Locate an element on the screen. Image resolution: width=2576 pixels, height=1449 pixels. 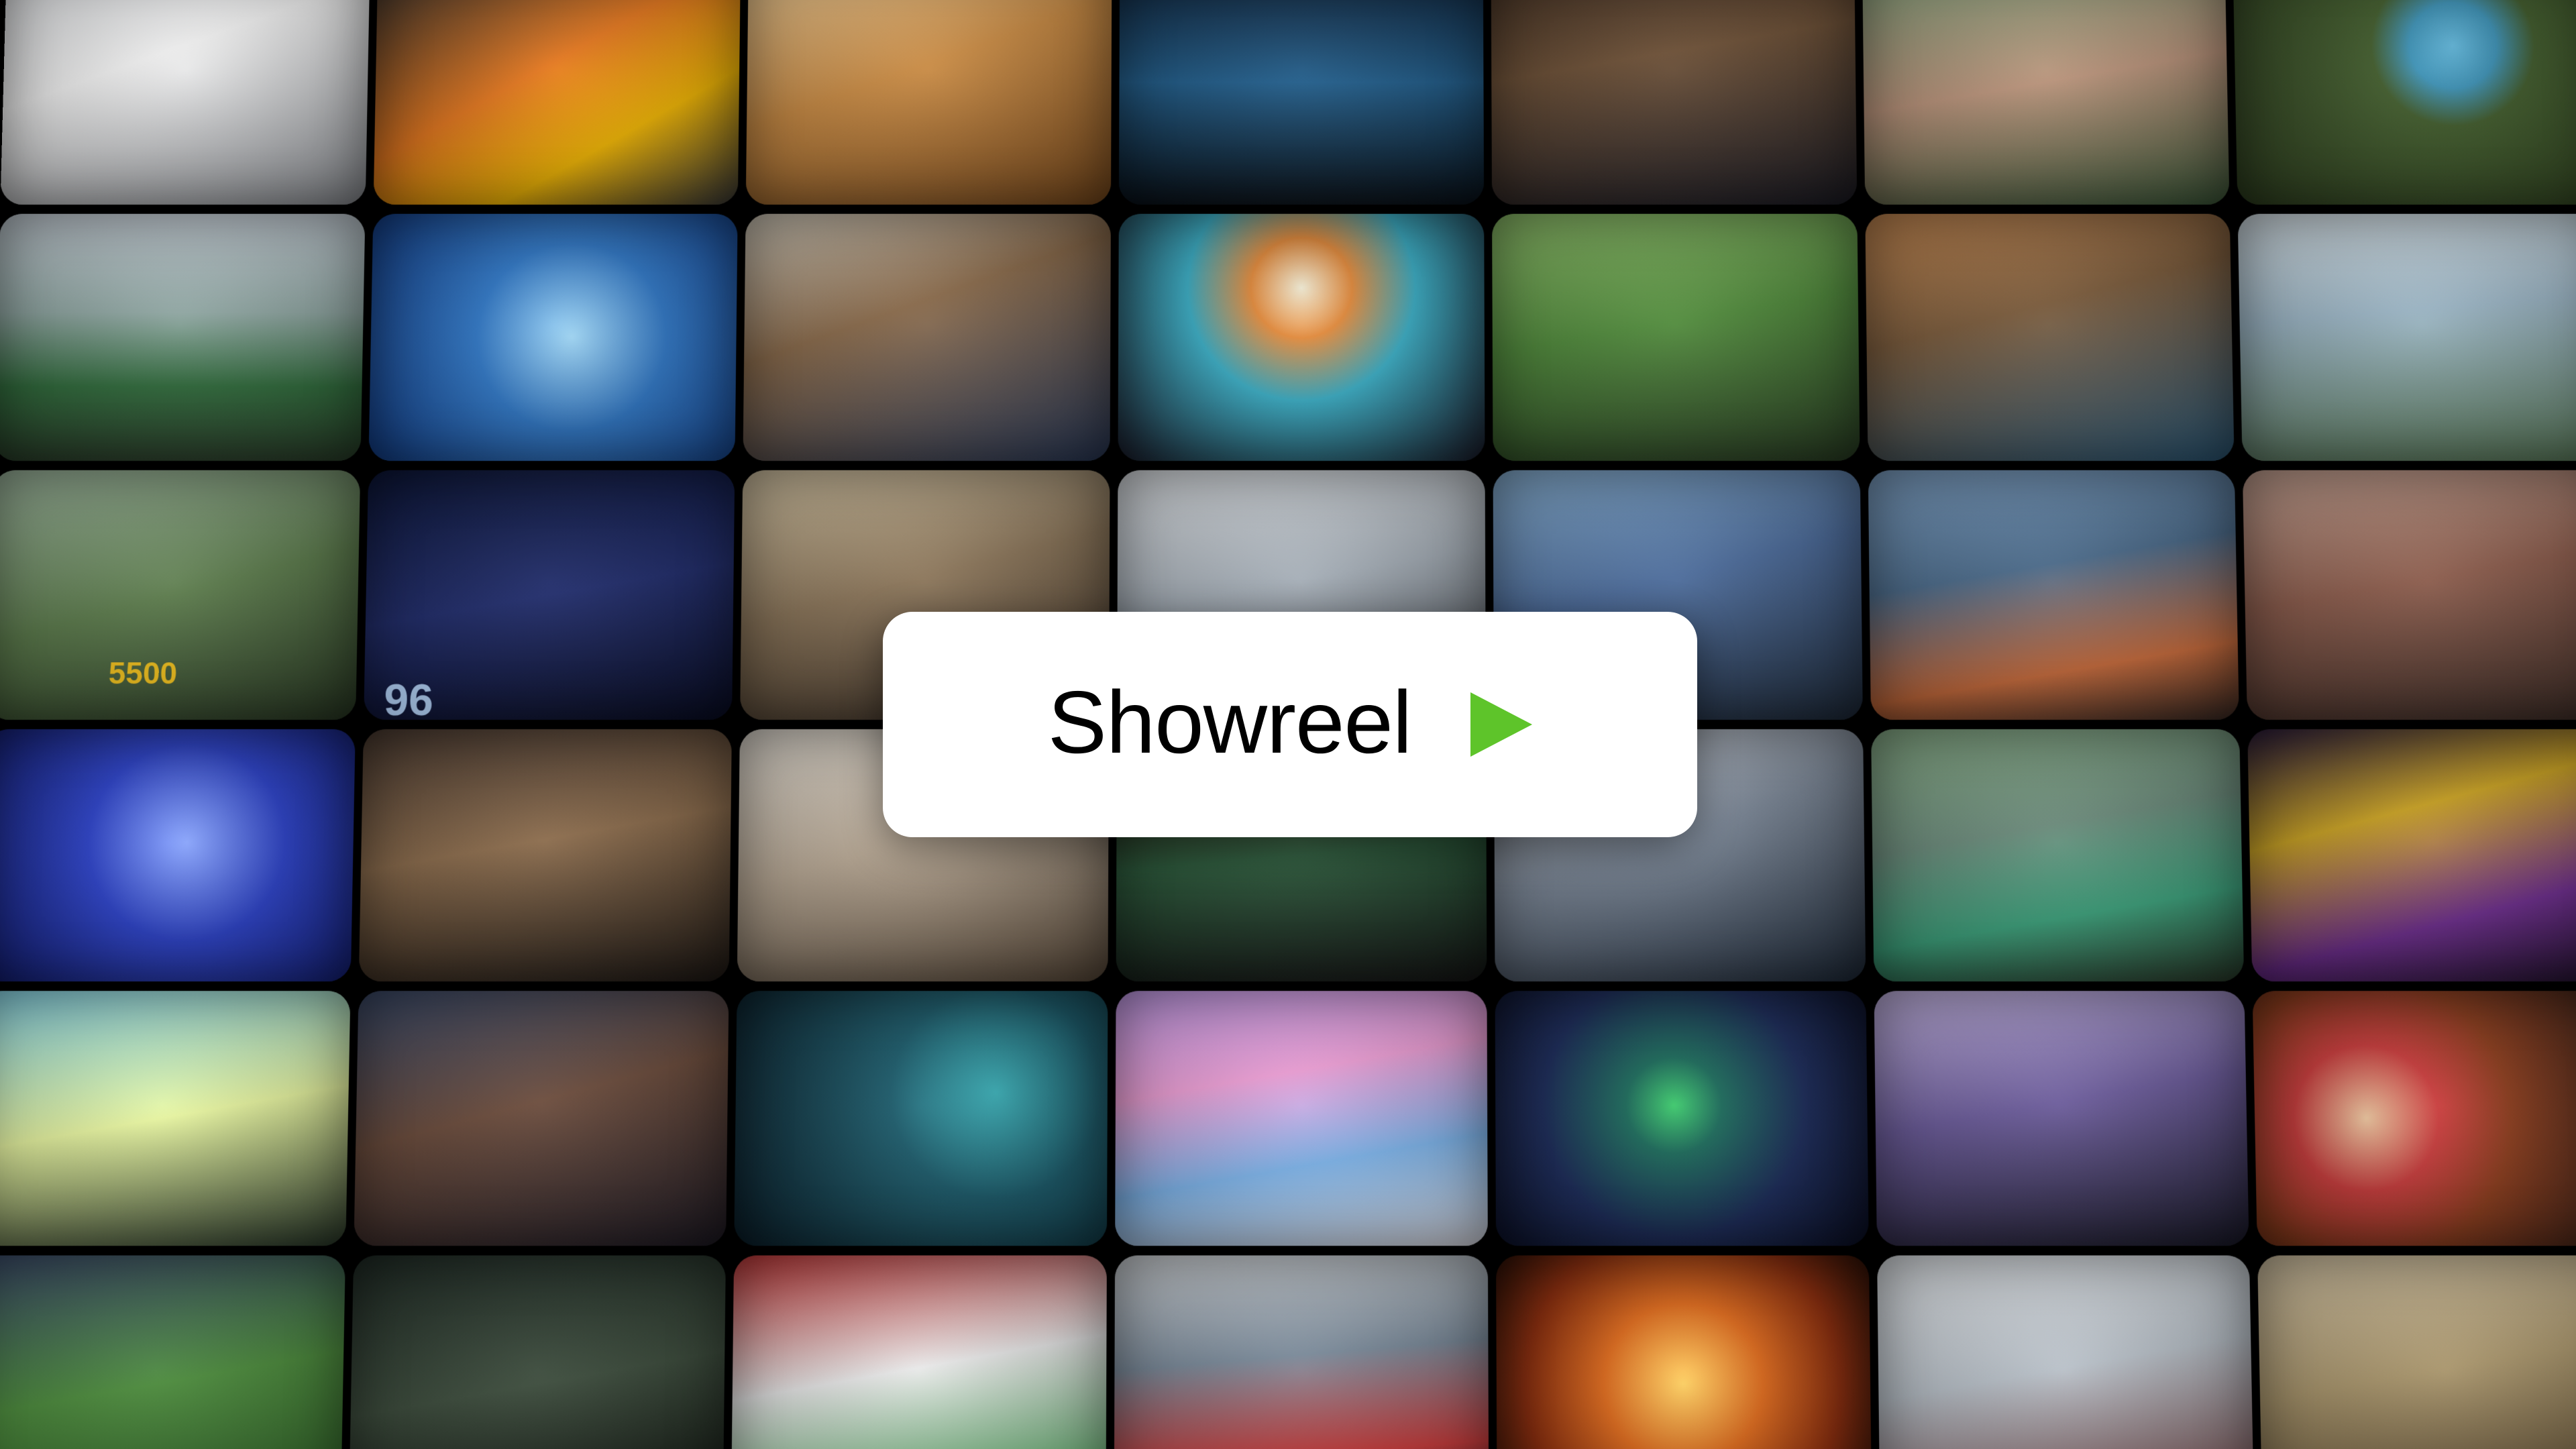
neon-text-face-tile is located at coordinates (2411, 855).